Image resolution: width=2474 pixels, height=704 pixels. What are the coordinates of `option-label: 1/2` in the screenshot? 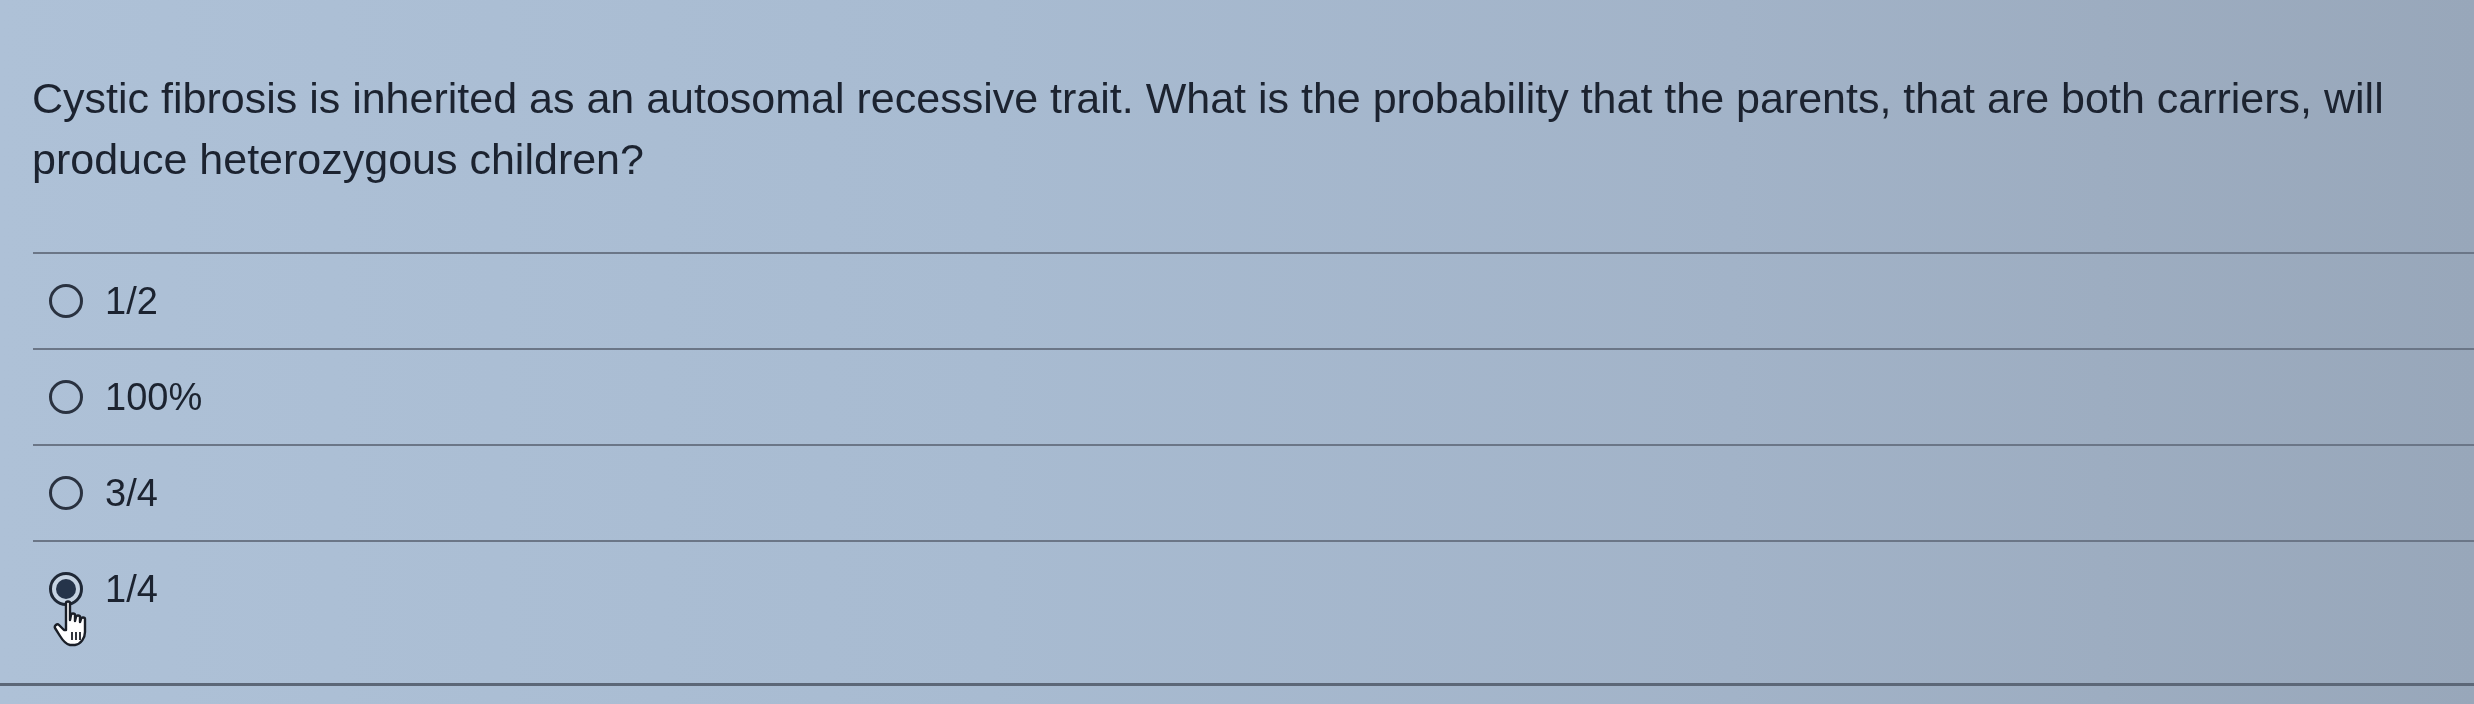 It's located at (131, 301).